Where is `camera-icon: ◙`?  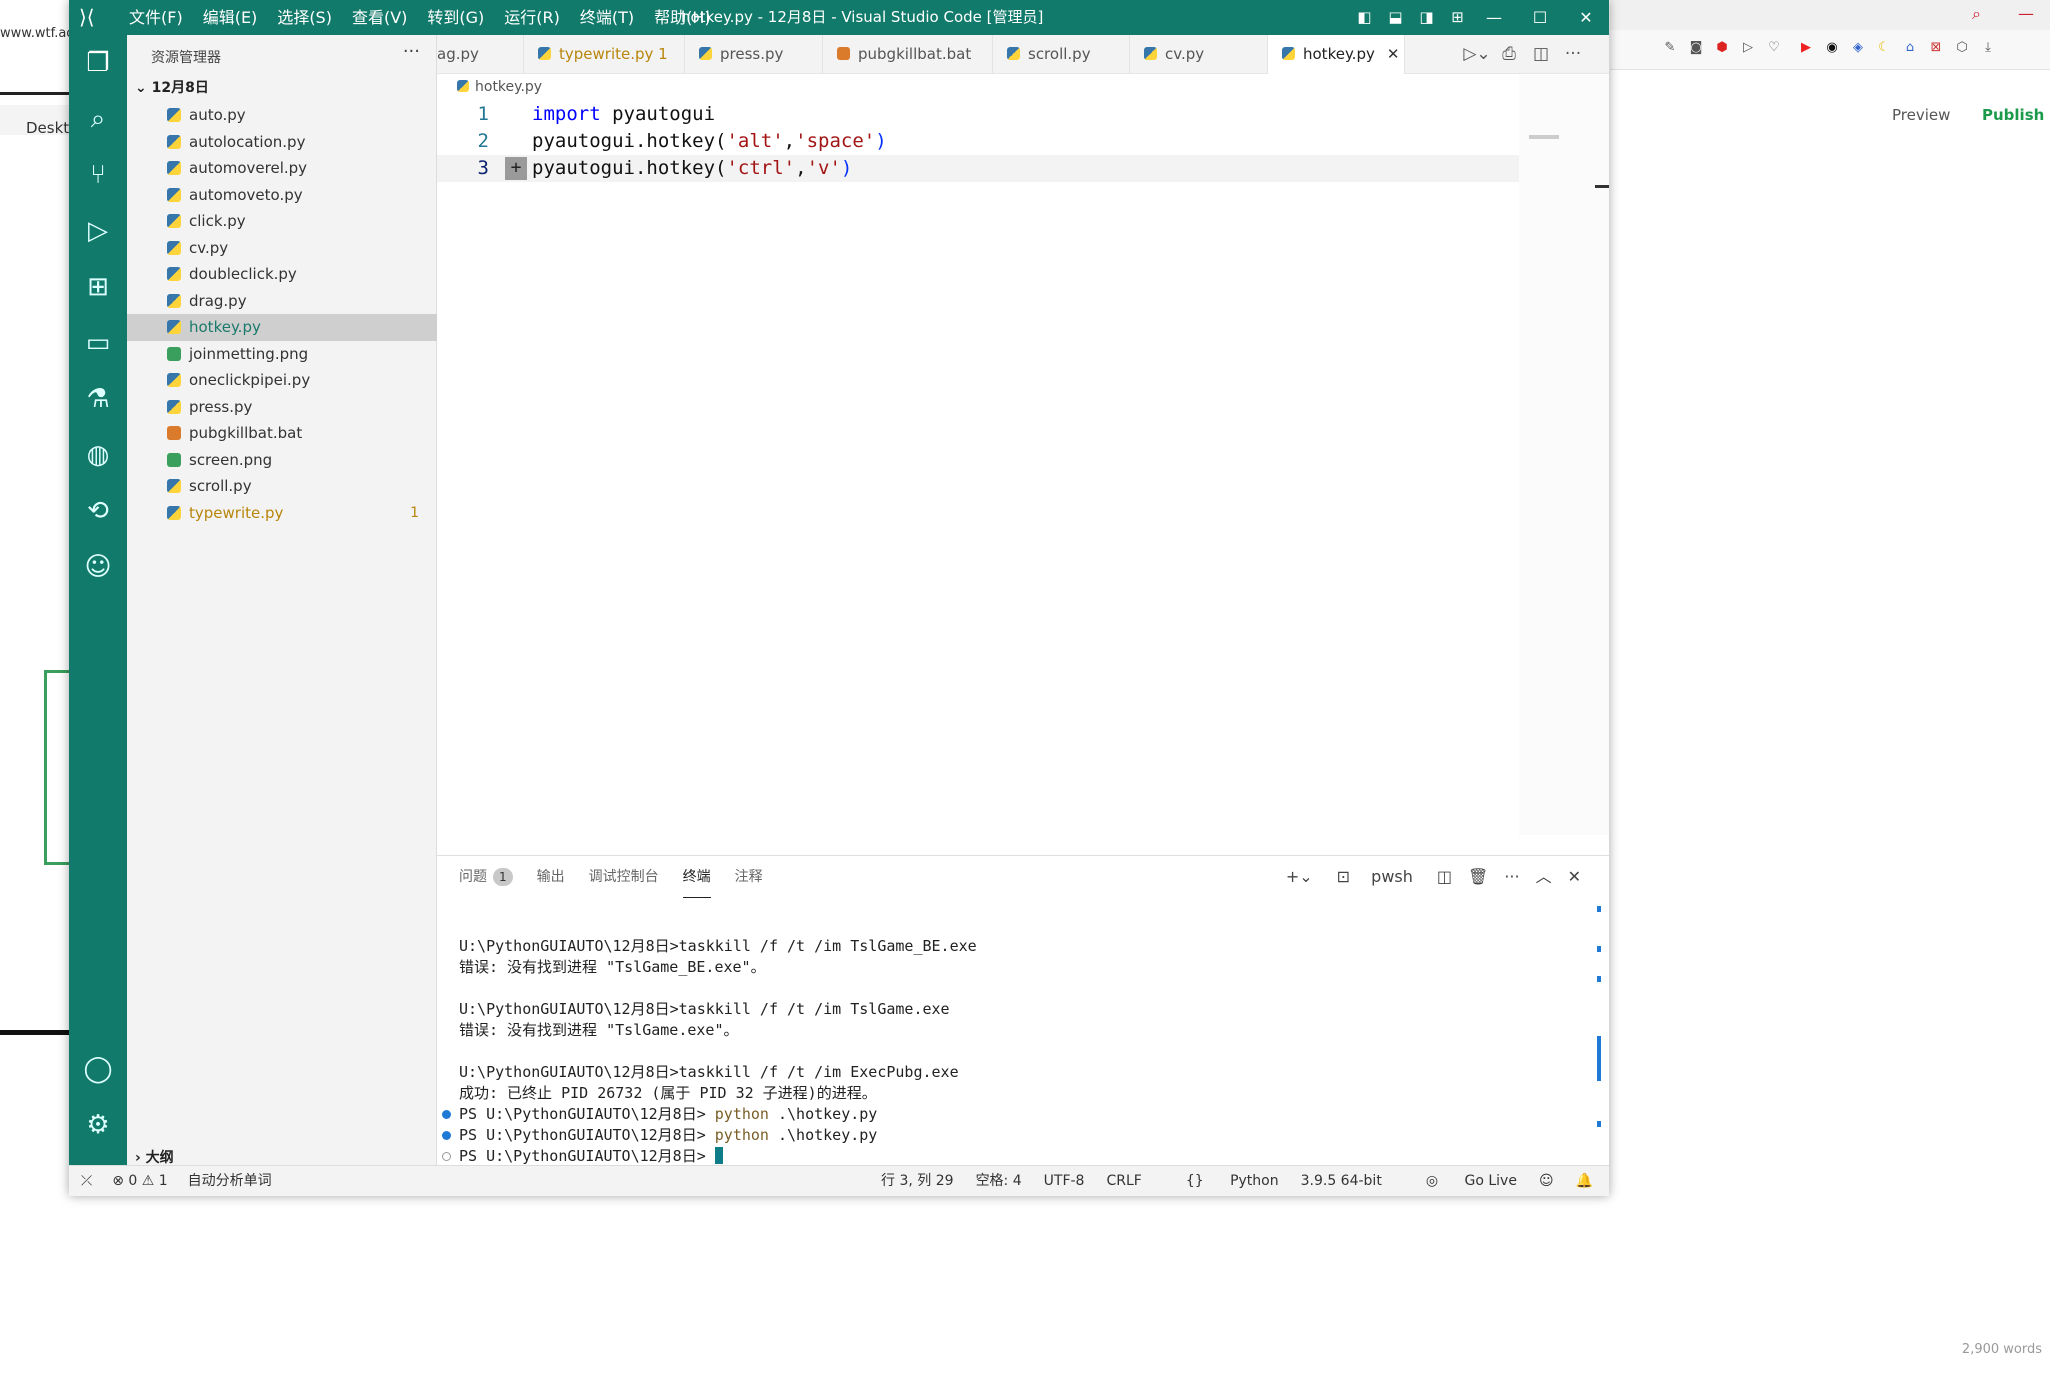
camera-icon: ◙ is located at coordinates (1696, 48).